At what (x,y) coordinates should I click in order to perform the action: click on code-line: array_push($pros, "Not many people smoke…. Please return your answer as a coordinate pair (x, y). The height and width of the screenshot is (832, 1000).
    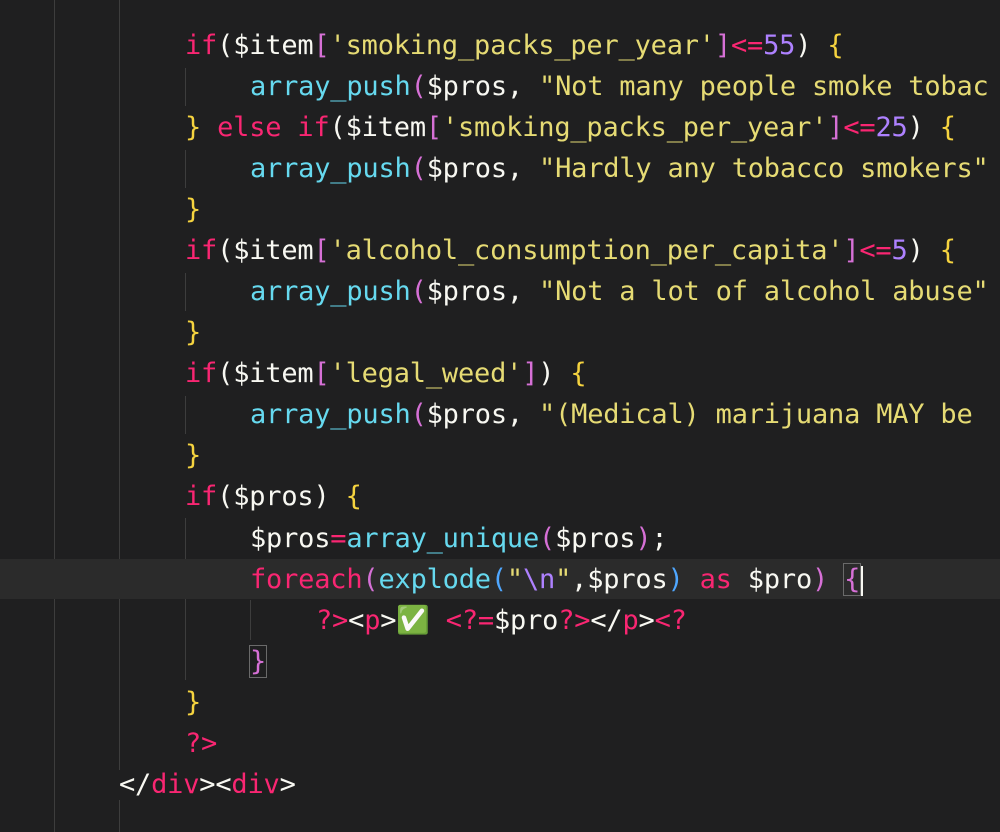
    Looking at the image, I should click on (619, 86).